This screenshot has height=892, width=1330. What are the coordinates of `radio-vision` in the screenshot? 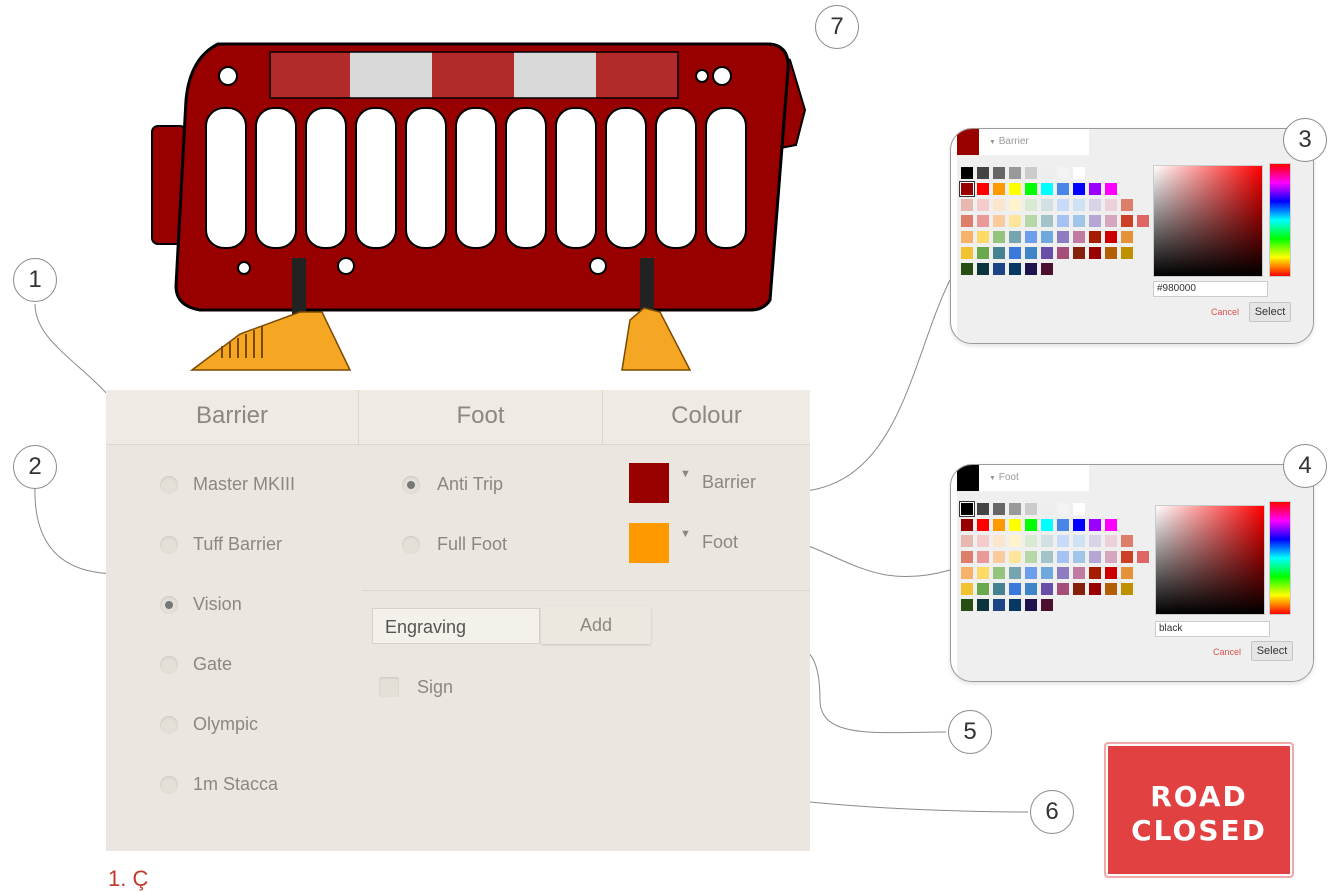 It's located at (169, 605).